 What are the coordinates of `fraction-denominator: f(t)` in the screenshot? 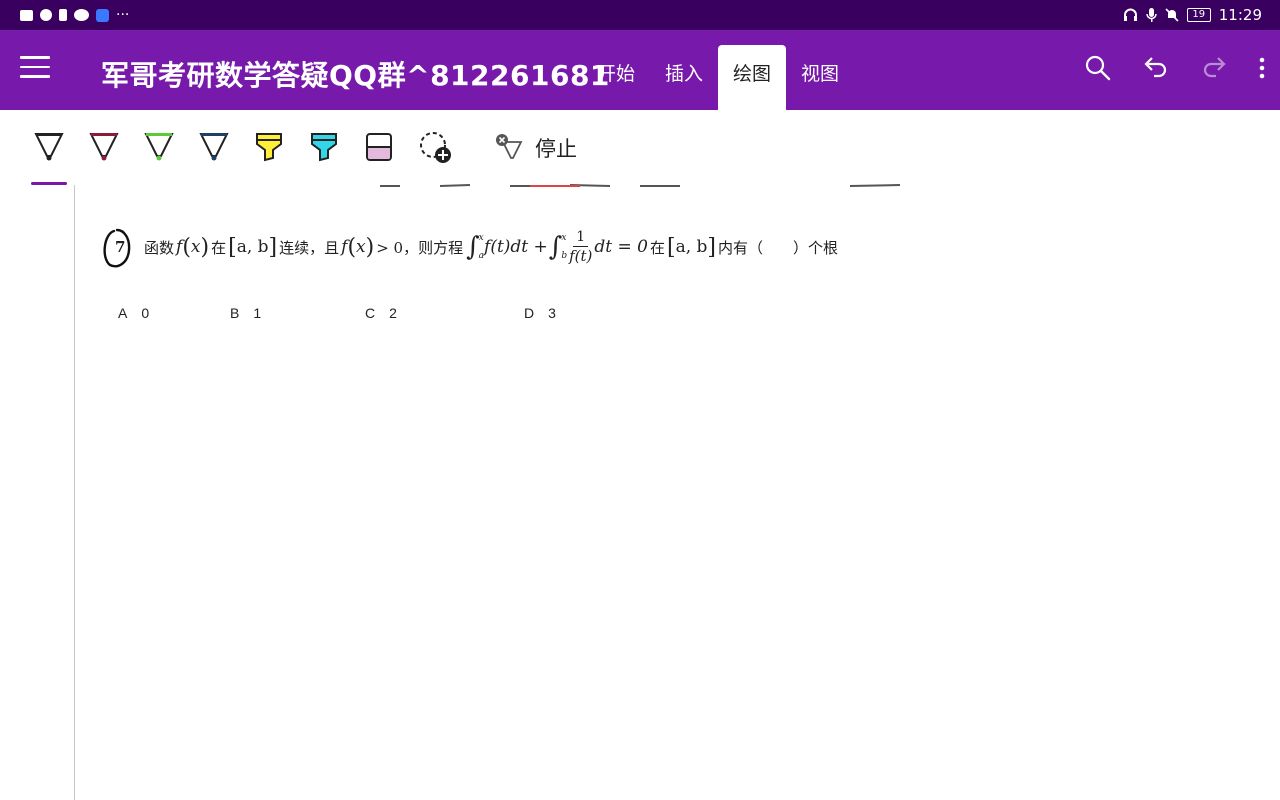 It's located at (581, 255).